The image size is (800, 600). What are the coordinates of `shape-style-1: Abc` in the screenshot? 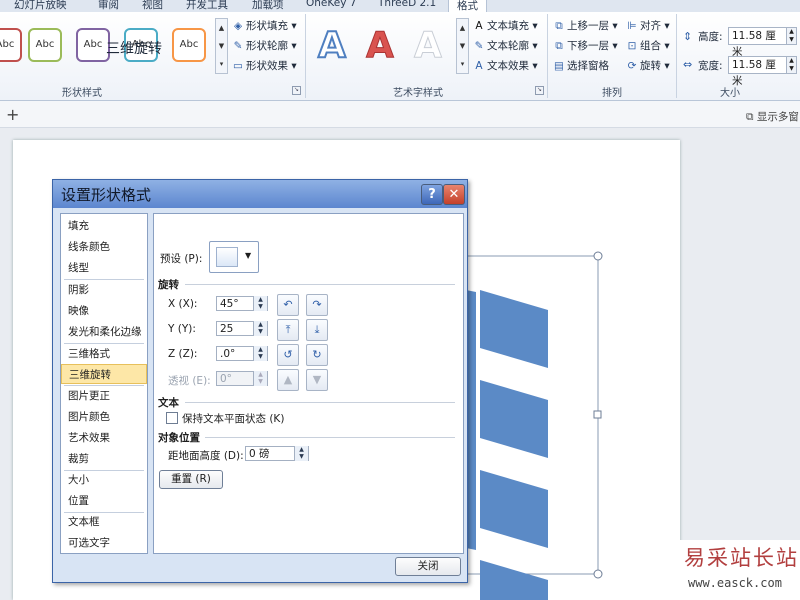 It's located at (11, 45).